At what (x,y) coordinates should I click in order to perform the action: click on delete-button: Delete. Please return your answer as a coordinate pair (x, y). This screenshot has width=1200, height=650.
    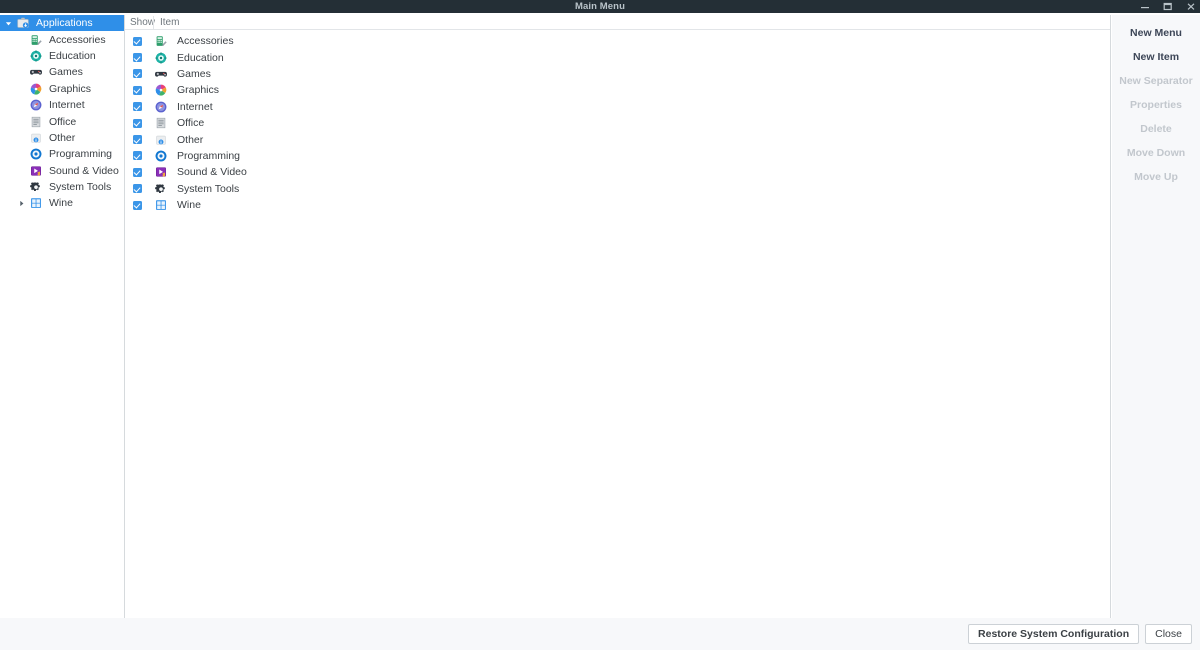
    Looking at the image, I should click on (1156, 129).